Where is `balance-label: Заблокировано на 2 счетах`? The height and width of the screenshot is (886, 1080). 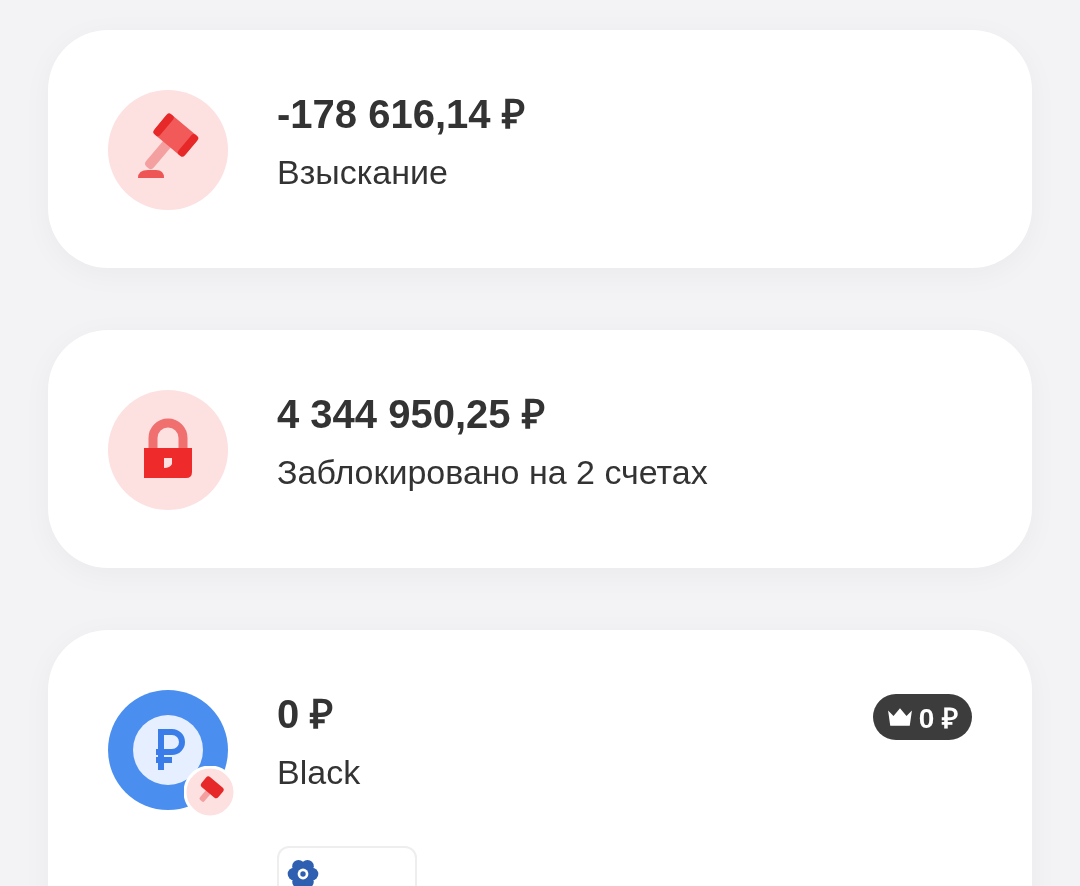
balance-label: Заблокировано на 2 счетах is located at coordinates (493, 472).